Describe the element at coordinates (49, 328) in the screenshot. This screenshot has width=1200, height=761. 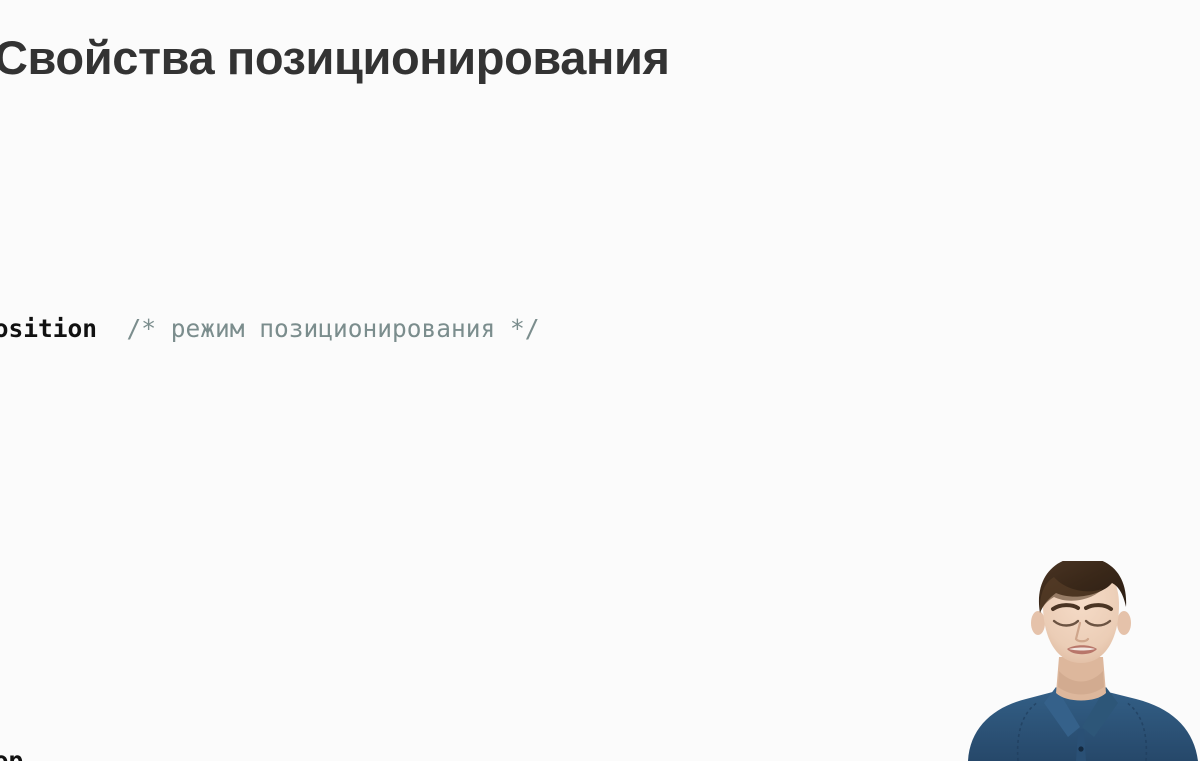
I see `css-property-position: position` at that location.